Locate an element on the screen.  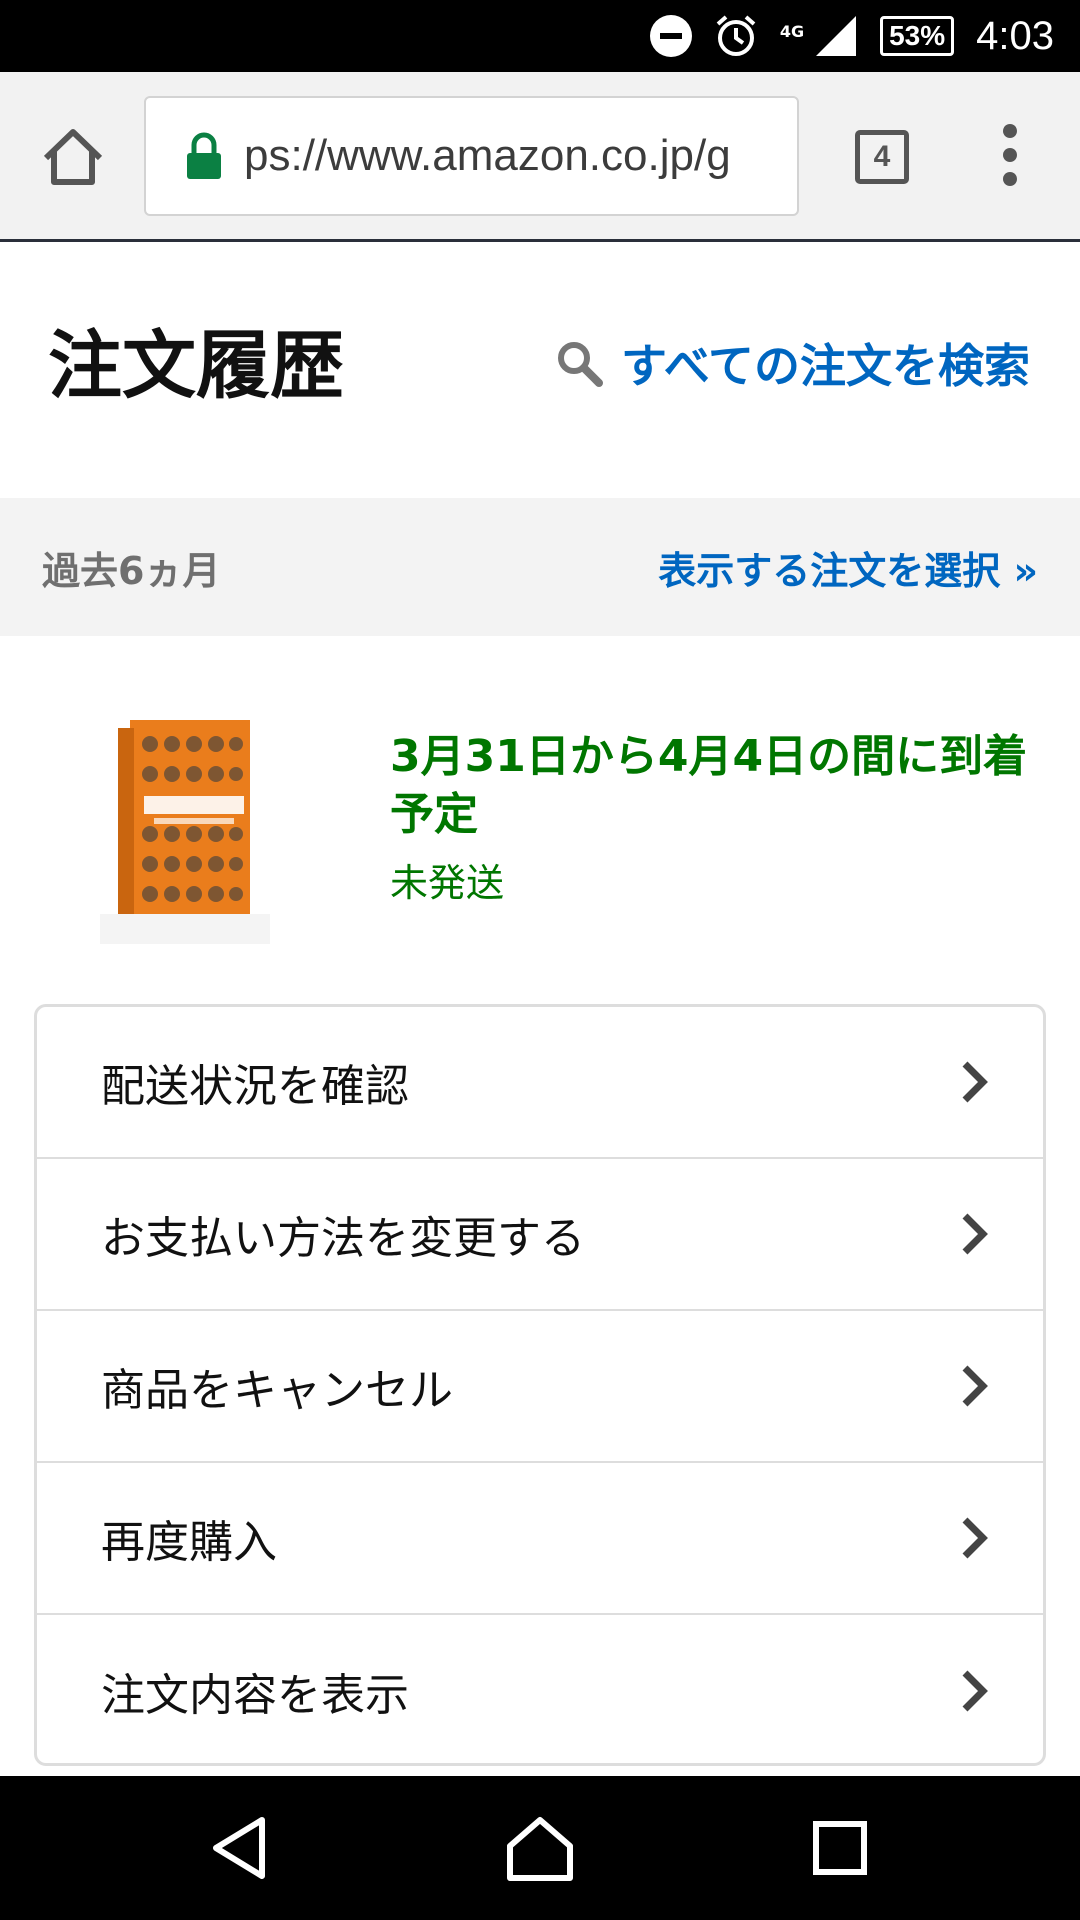
view-order-details-button: 注文内容を表示 is located at coordinates (540, 1689).